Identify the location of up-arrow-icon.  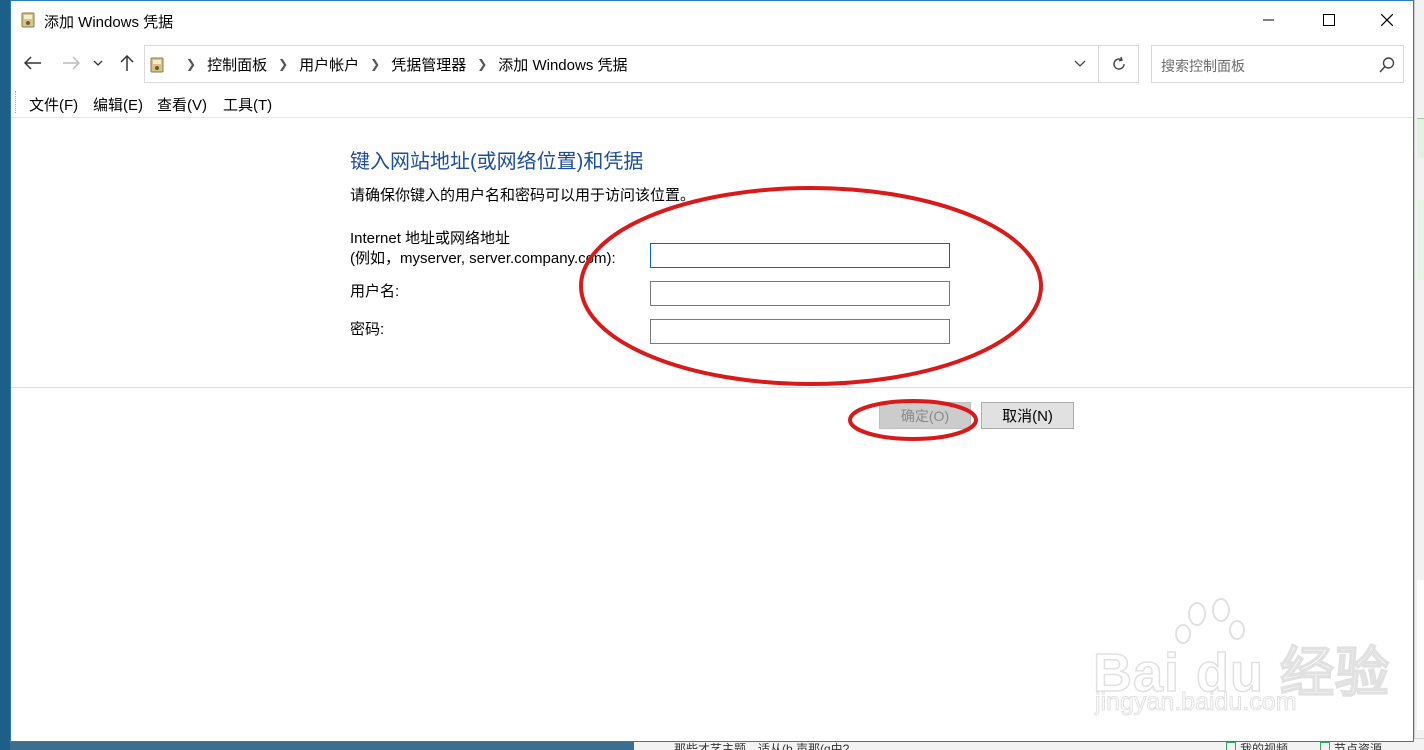
(127, 62).